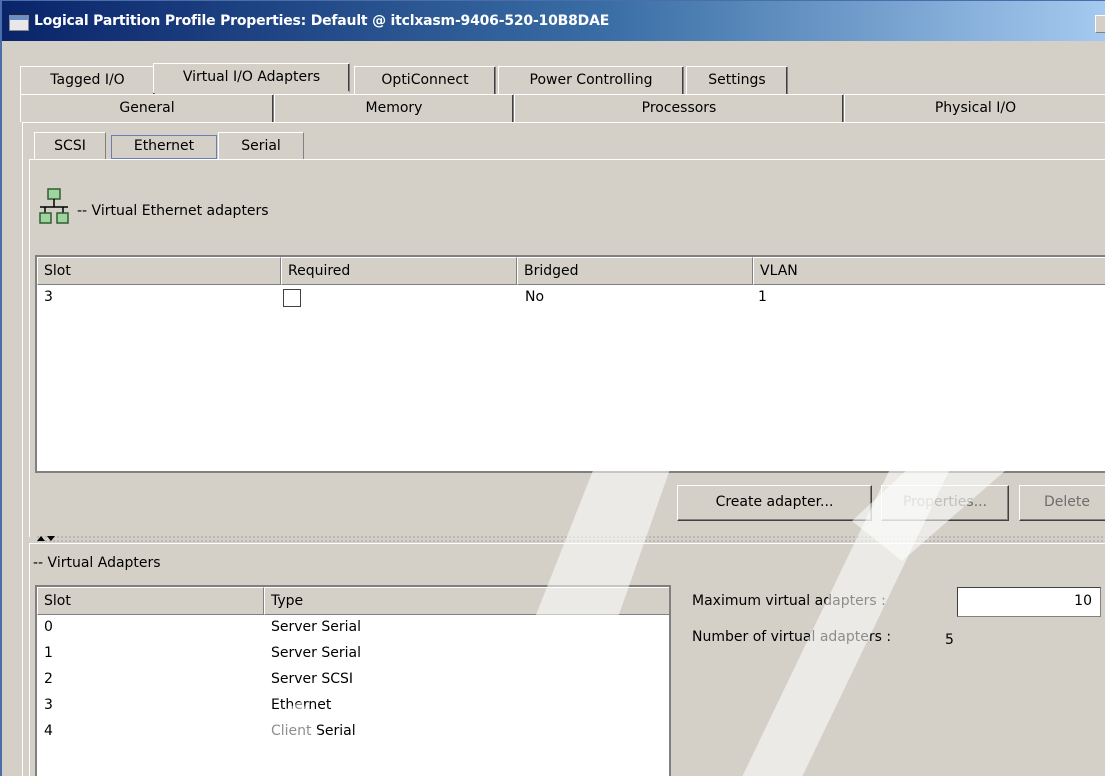  Describe the element at coordinates (312, 679) in the screenshot. I see `cell-type: Server SCSI` at that location.